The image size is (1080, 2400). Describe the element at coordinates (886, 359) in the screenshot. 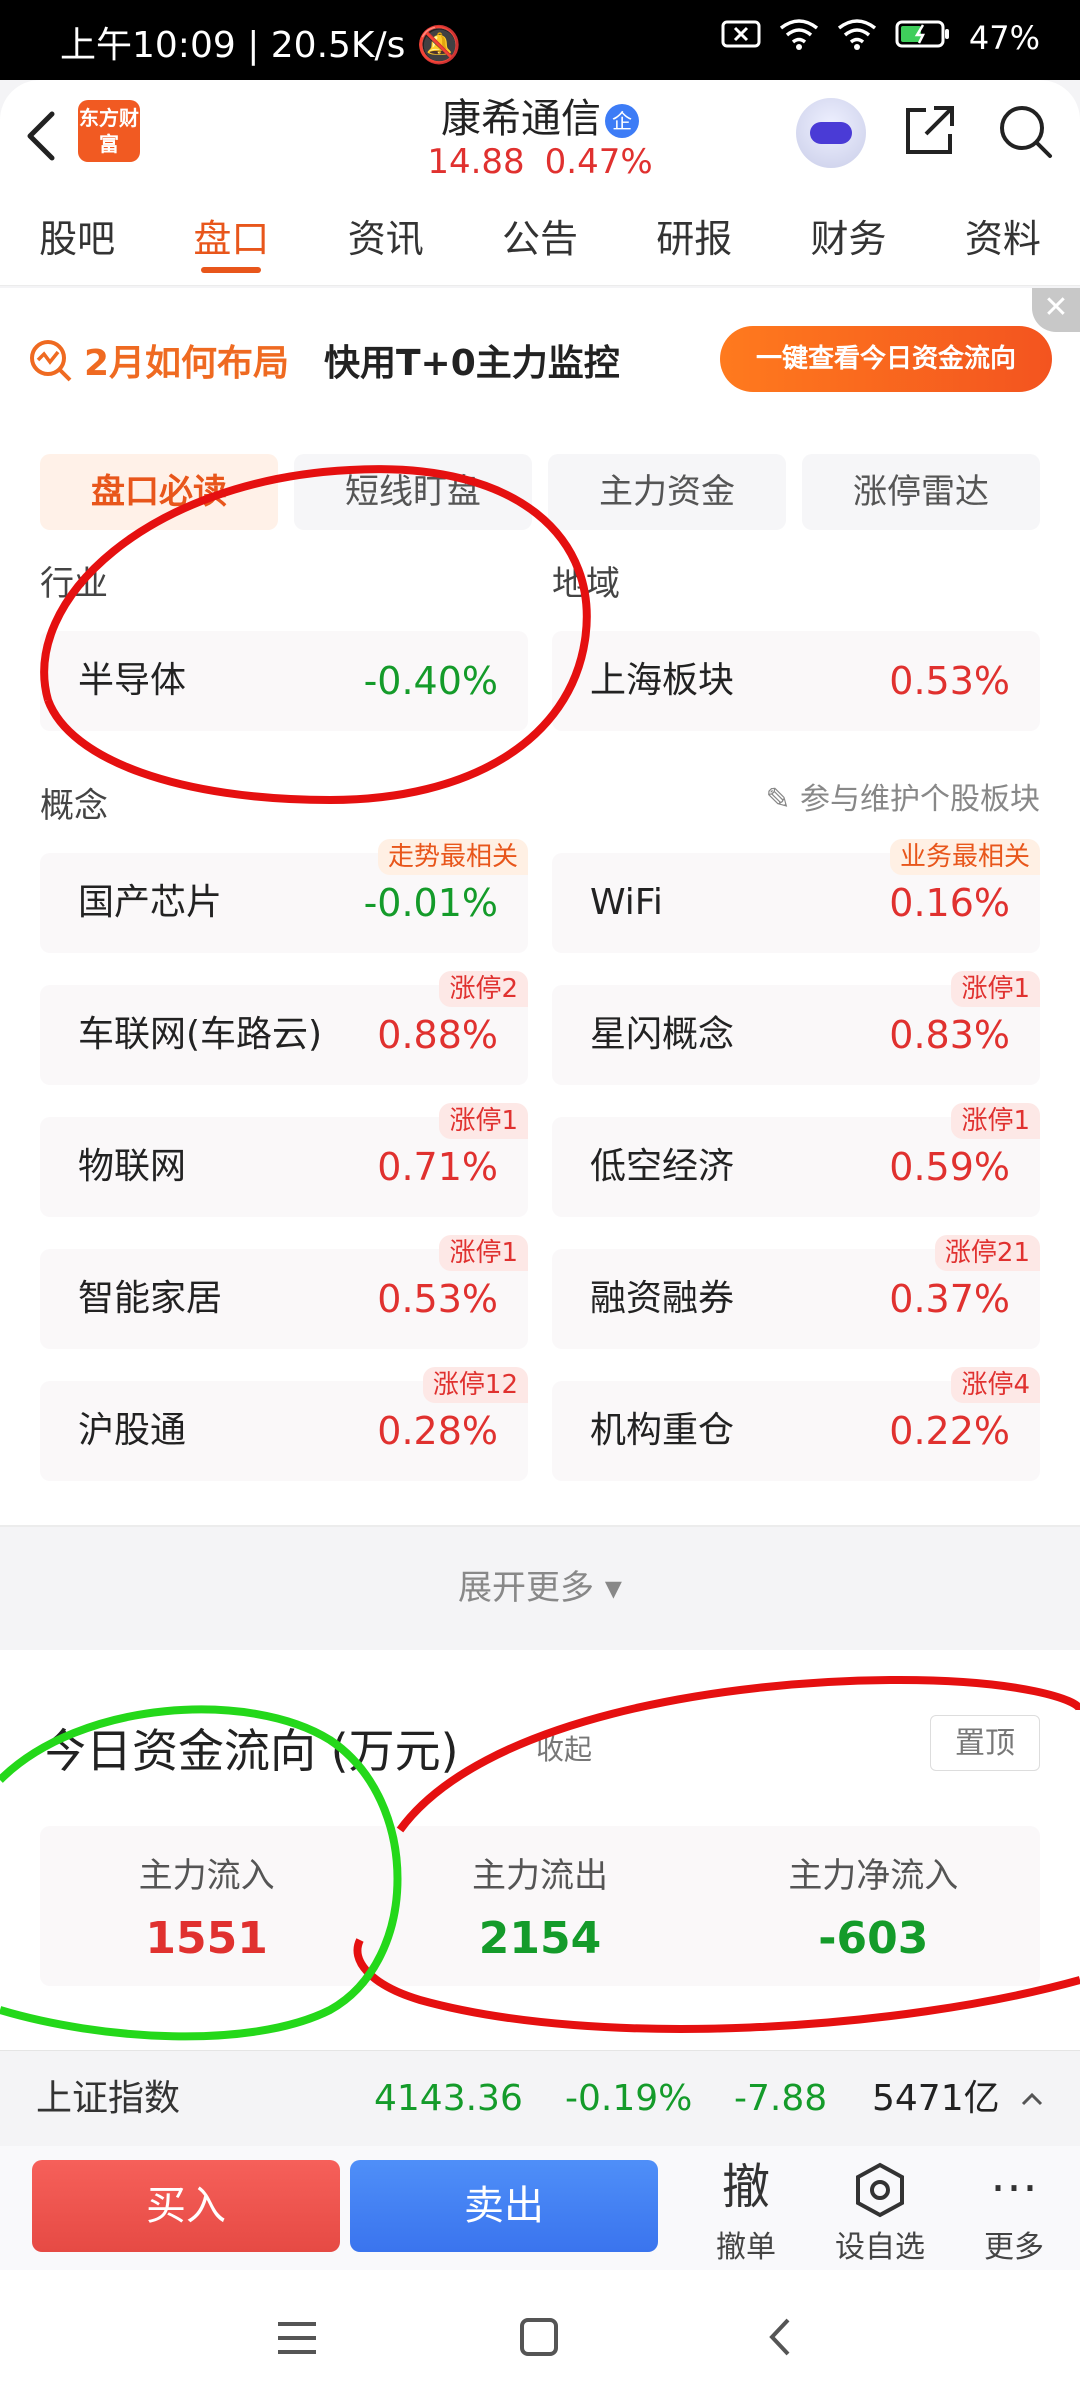

I see `view-fund-flow-button: 一键查看今日资金流向` at that location.